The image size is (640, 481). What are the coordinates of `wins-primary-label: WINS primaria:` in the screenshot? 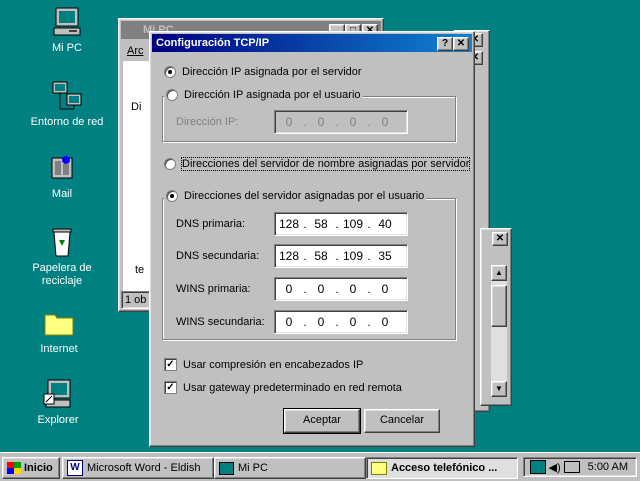 It's located at (213, 289).